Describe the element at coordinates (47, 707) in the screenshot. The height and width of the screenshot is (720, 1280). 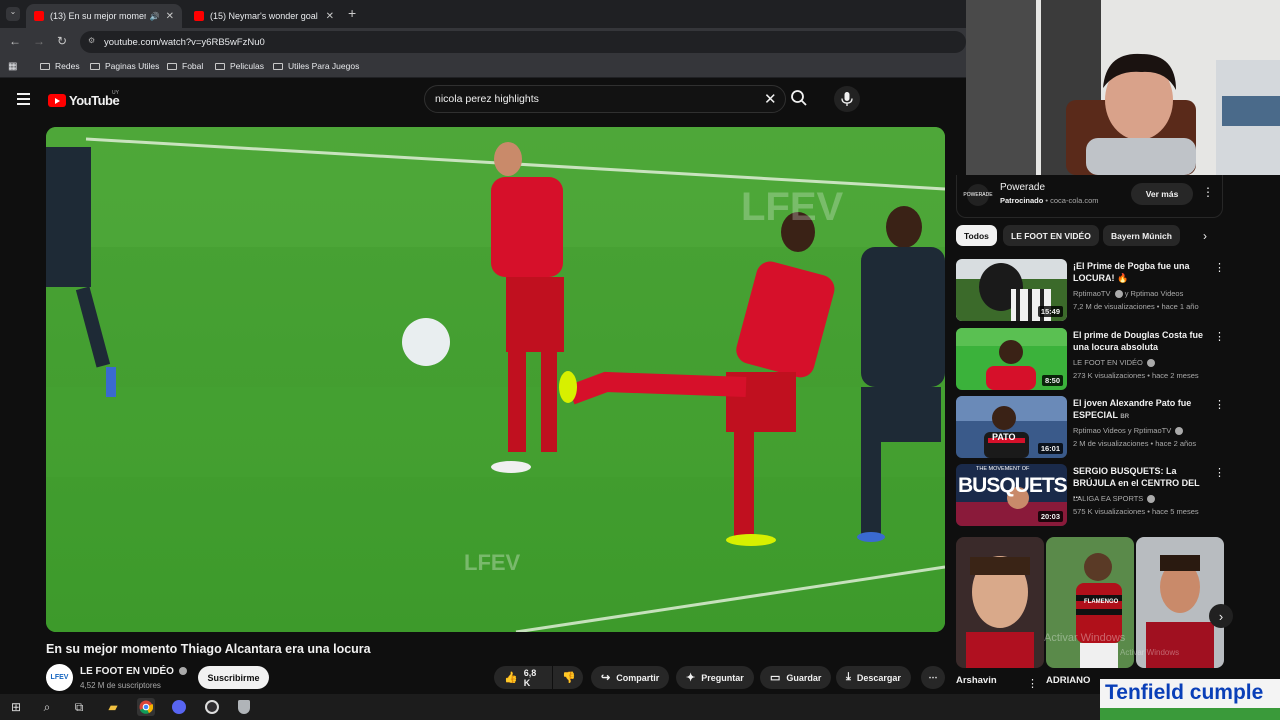
I see `search-icon: ⌕` at that location.